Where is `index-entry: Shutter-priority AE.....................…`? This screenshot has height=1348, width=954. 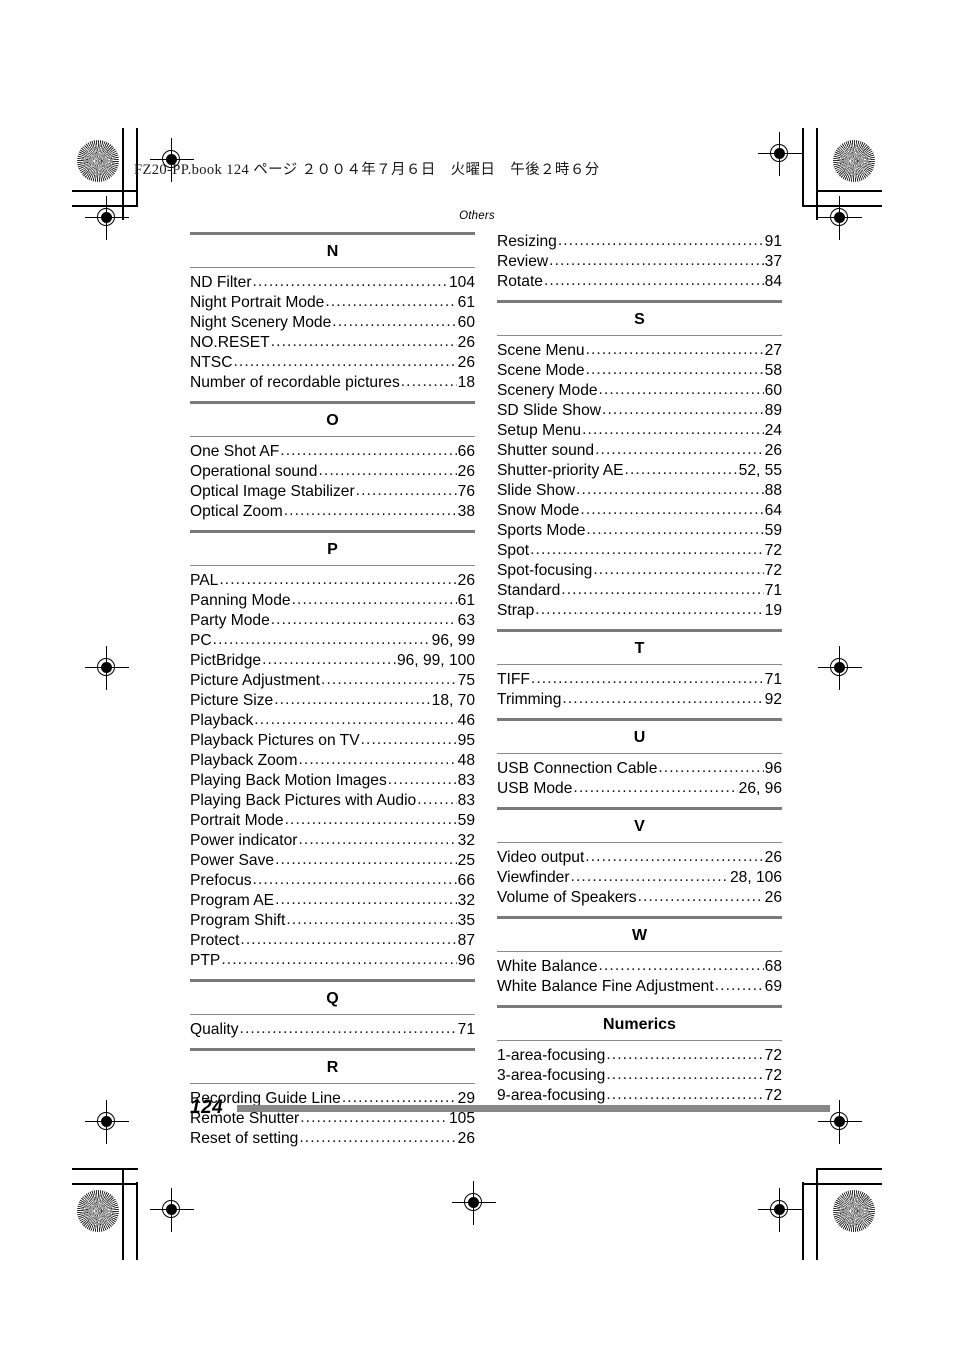 index-entry: Shutter-priority AE.....................… is located at coordinates (639, 471).